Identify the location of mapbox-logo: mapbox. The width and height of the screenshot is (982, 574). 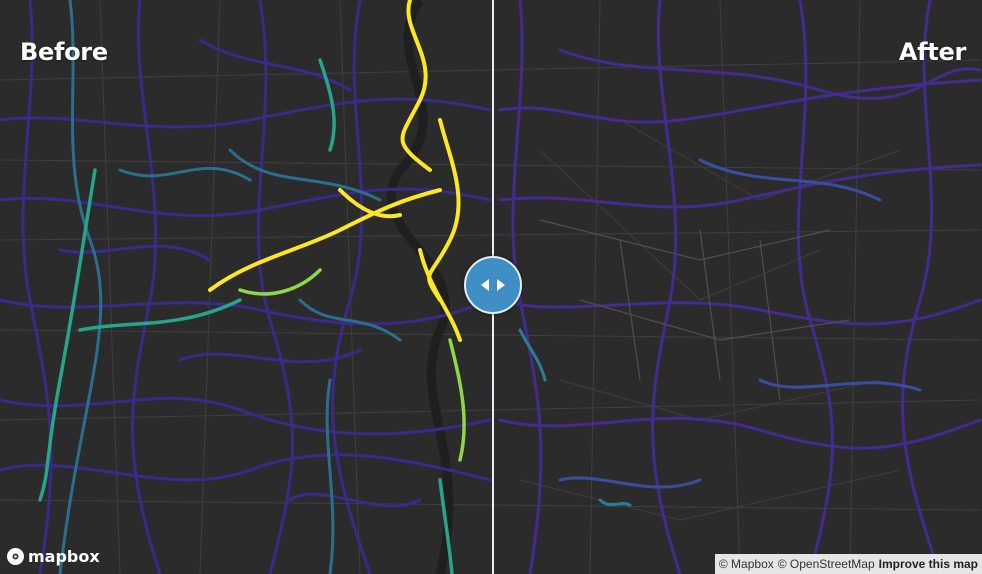
(53, 556).